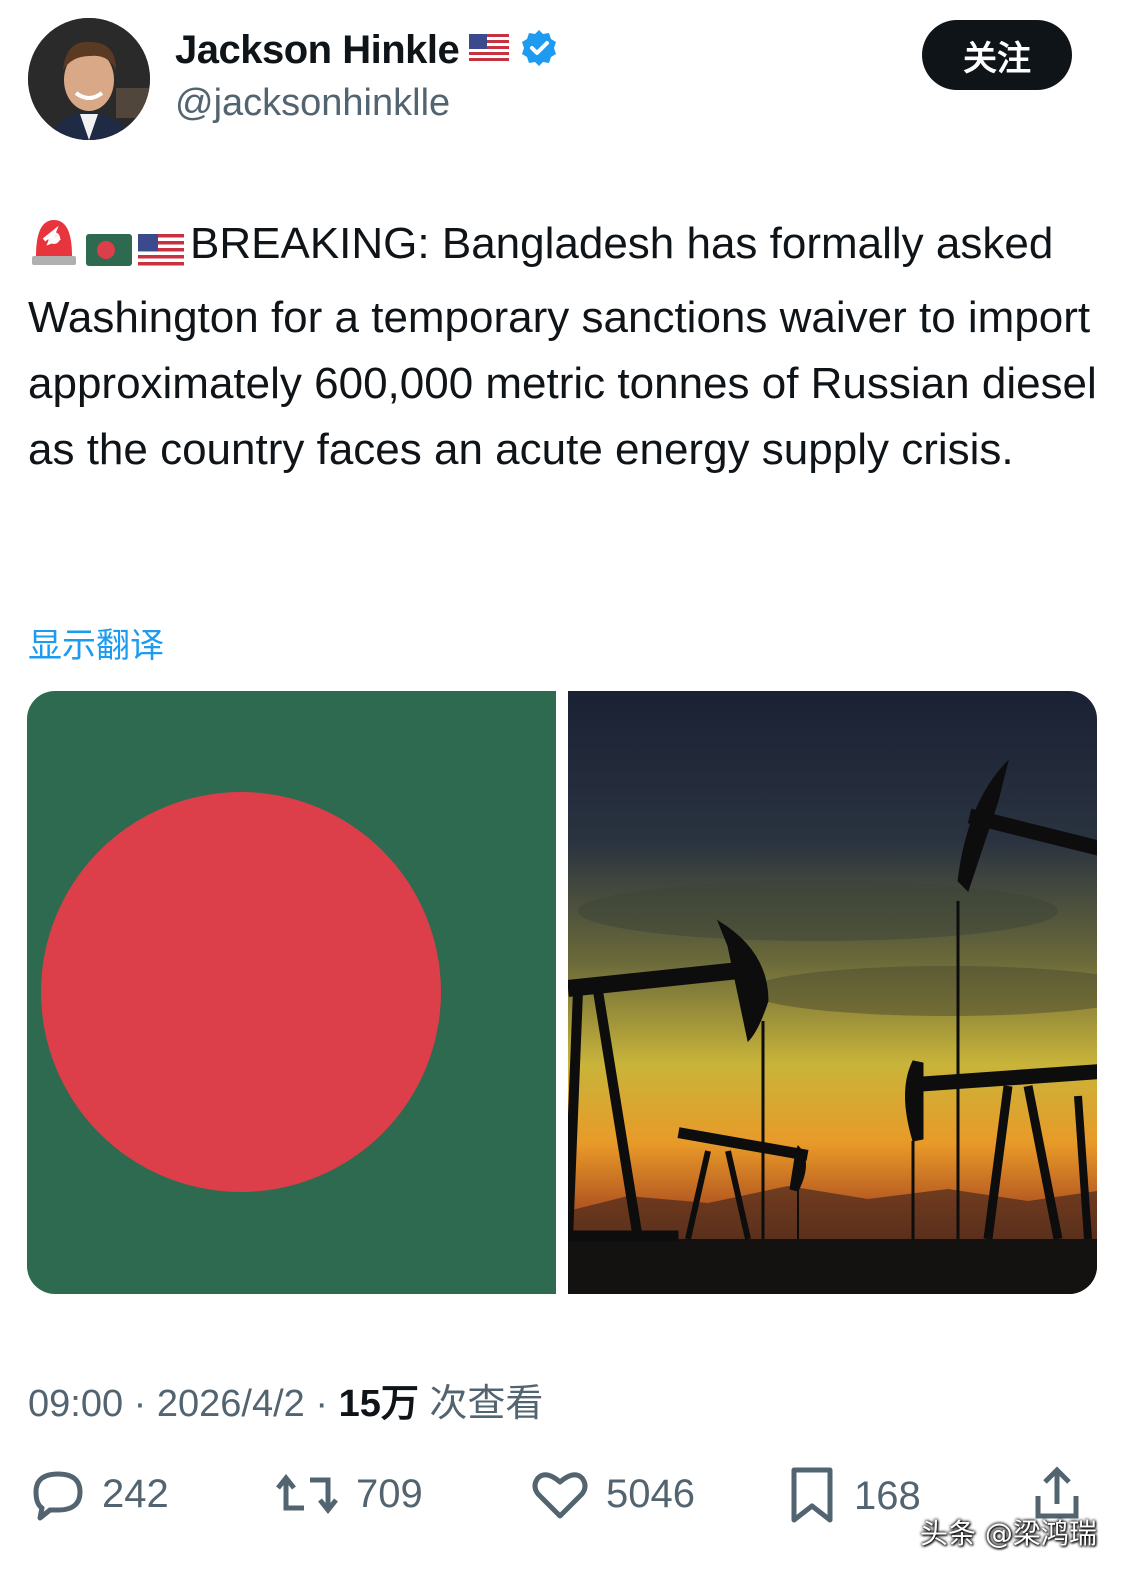 The height and width of the screenshot is (1569, 1125). Describe the element at coordinates (389, 1493) in the screenshot. I see `repost-count: 709` at that location.